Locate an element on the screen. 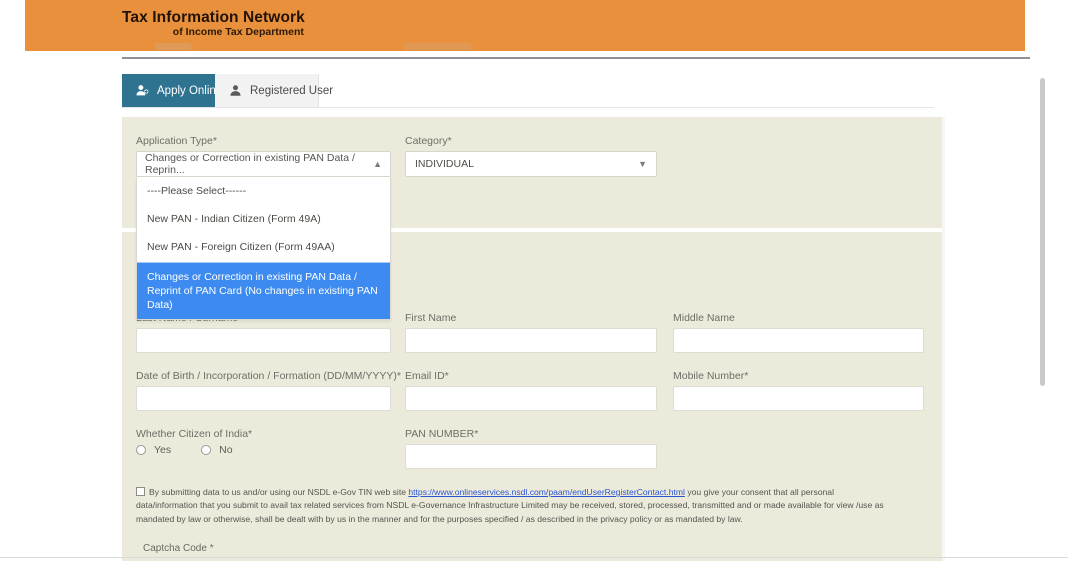 Image resolution: width=1068 pixels, height=561 pixels. mobile-number-label: Mobile Number* is located at coordinates (711, 376).